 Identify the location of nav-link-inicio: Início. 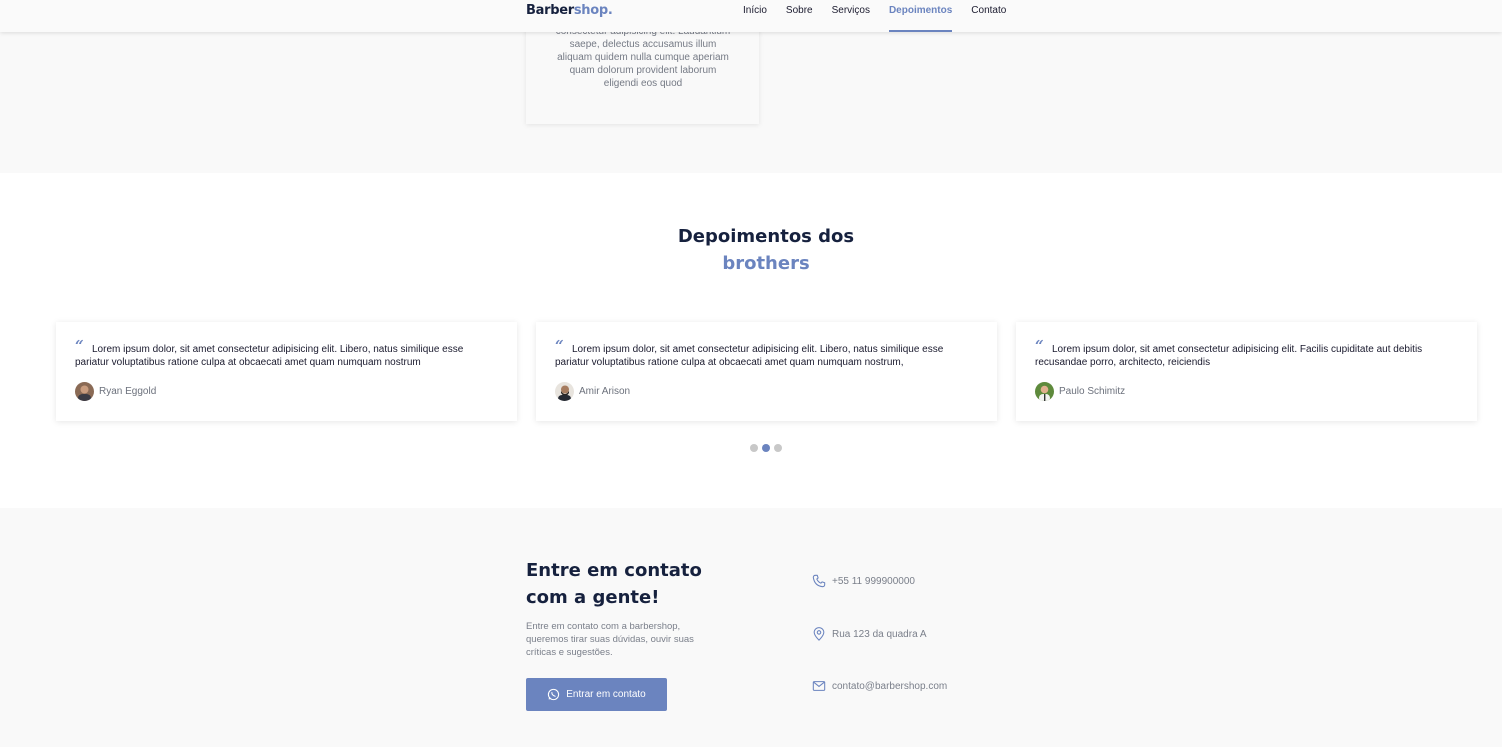
(755, 16).